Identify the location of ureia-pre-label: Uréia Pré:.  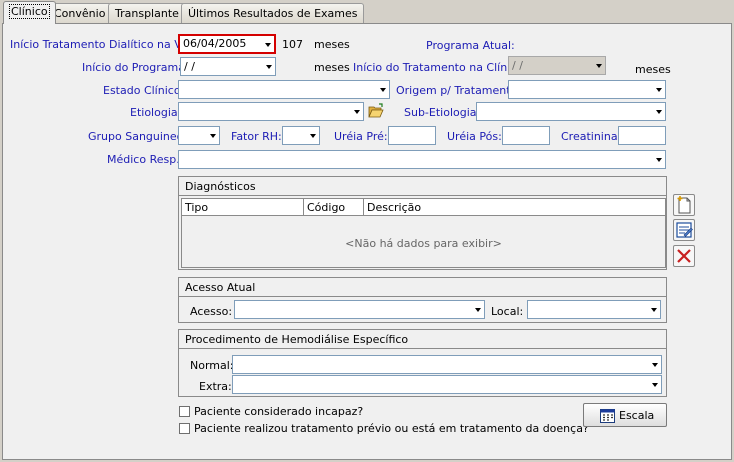
(361, 136).